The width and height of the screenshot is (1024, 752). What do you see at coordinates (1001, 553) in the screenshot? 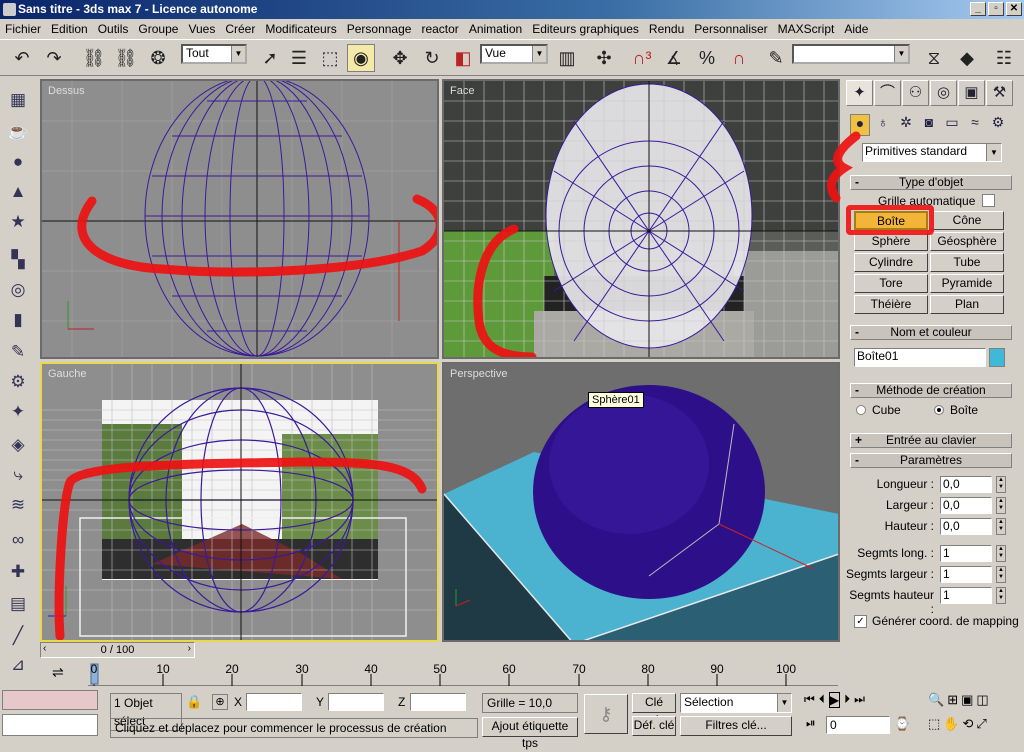
I see `segments-length-spinner: ▲ ▼` at bounding box center [1001, 553].